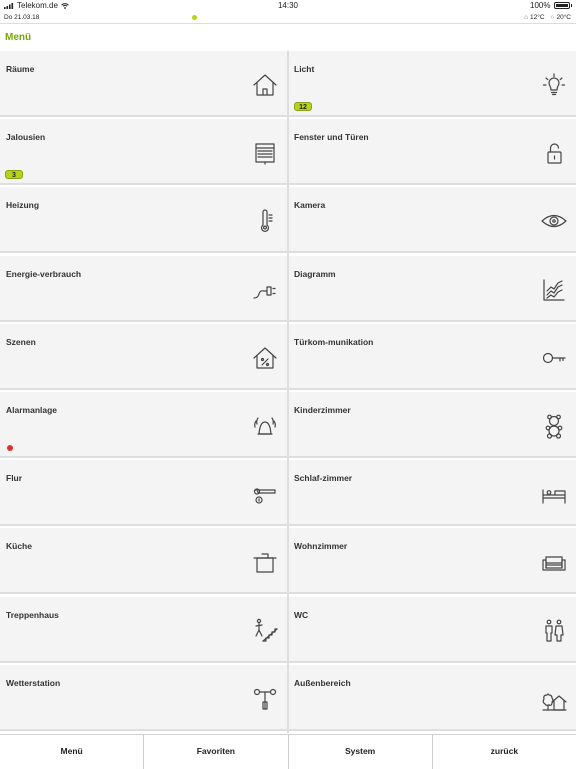  Describe the element at coordinates (552, 17) in the screenshot. I see `indoor-temp-icon: ○` at that location.